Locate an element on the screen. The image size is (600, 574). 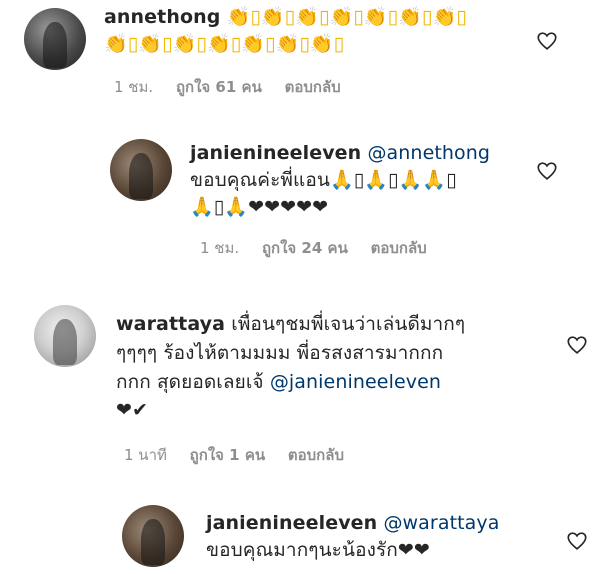
comment-text: กกก สุดยอดเลยเจ้ @janienineeleven is located at coordinates (278, 382).